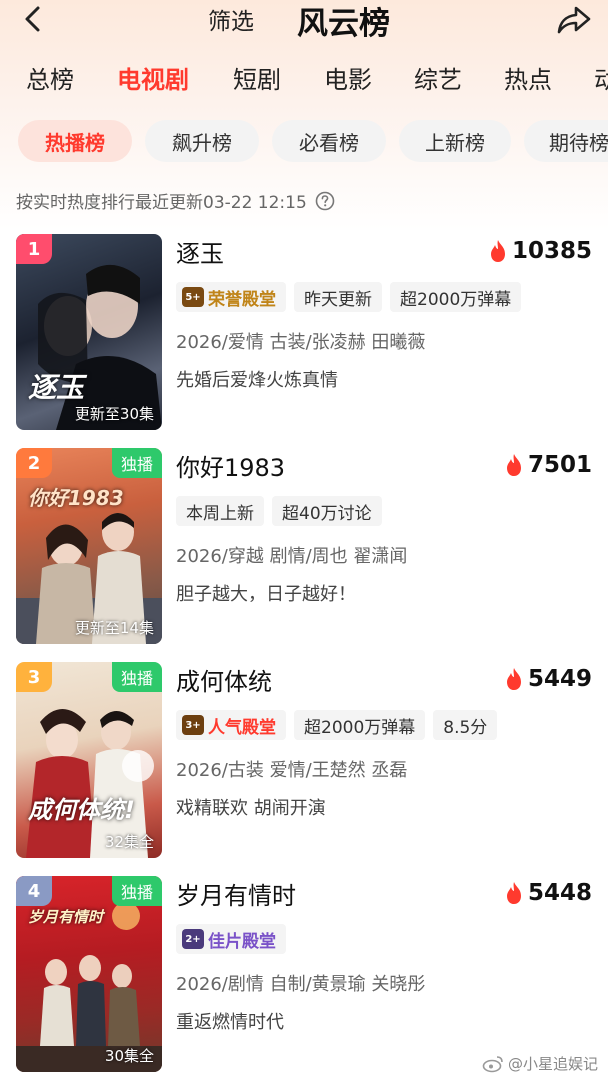 This screenshot has height=1080, width=608. I want to click on heat-value: 10385, so click(551, 251).